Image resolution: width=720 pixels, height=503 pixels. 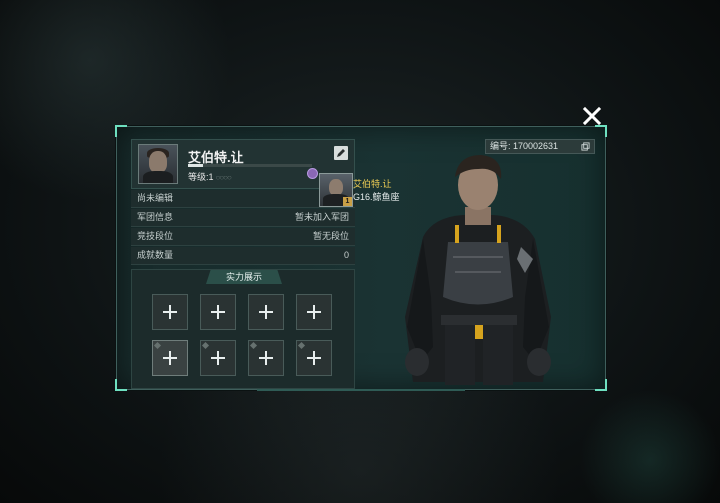 I want to click on level-label: 等级:1 ○○○○, so click(x=210, y=176).